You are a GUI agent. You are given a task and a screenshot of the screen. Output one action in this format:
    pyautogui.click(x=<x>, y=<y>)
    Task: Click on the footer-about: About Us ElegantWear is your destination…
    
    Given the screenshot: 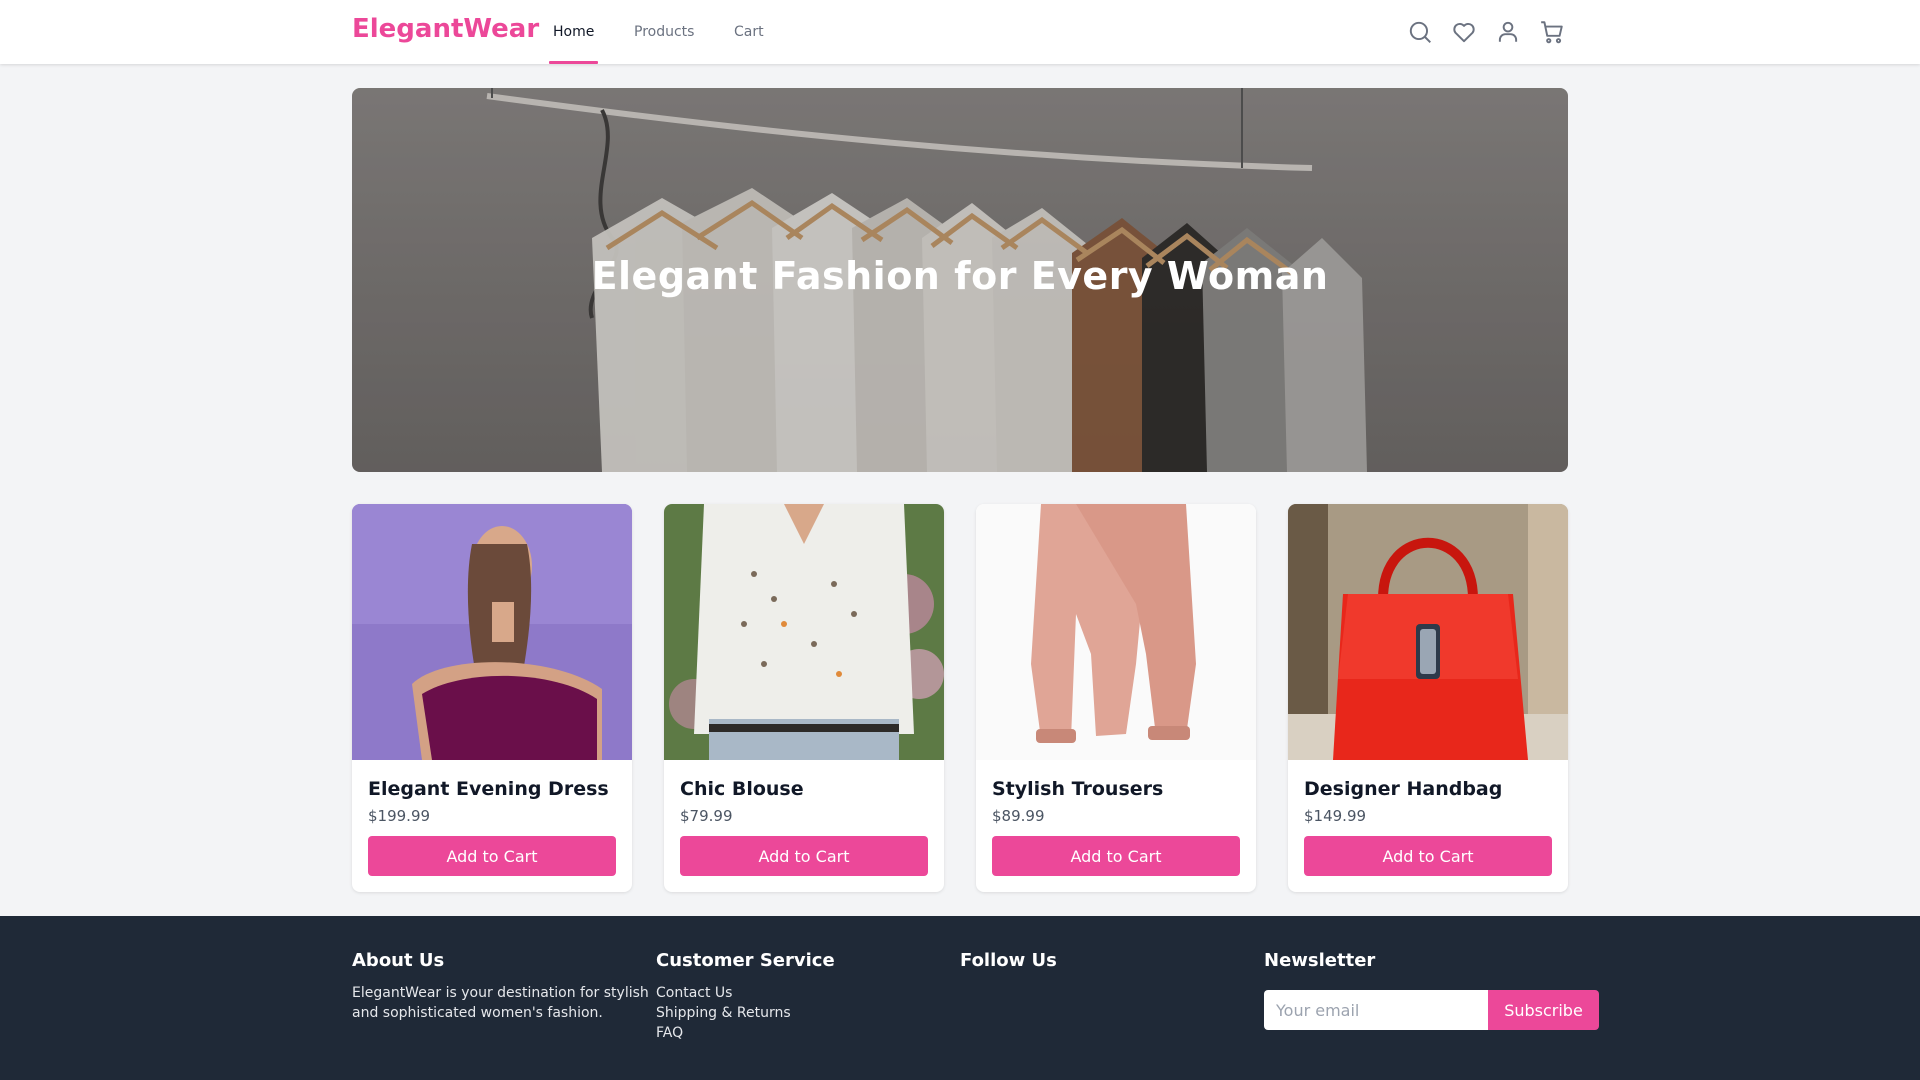 What is the action you would take?
    pyautogui.click(x=502, y=986)
    